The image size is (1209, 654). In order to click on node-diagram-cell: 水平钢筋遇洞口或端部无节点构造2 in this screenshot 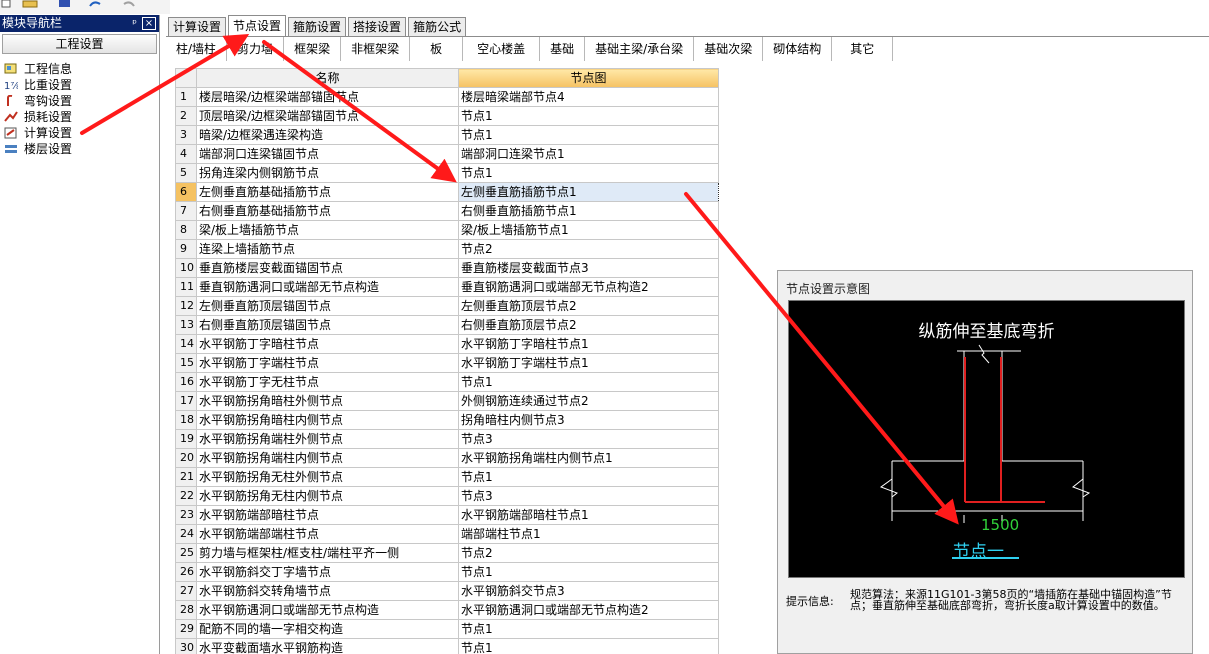, I will do `click(588, 610)`.